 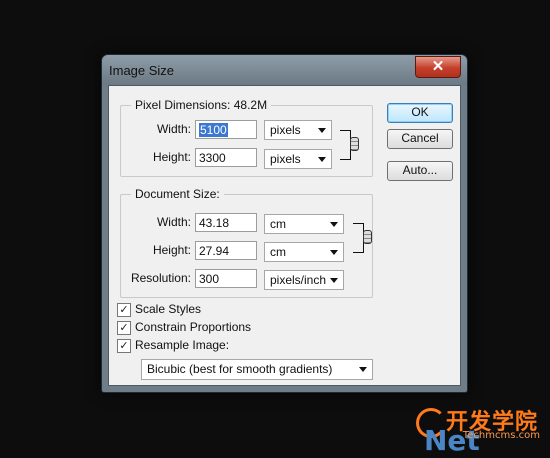 I want to click on resample-image-label: Resample Image:, so click(x=182, y=345).